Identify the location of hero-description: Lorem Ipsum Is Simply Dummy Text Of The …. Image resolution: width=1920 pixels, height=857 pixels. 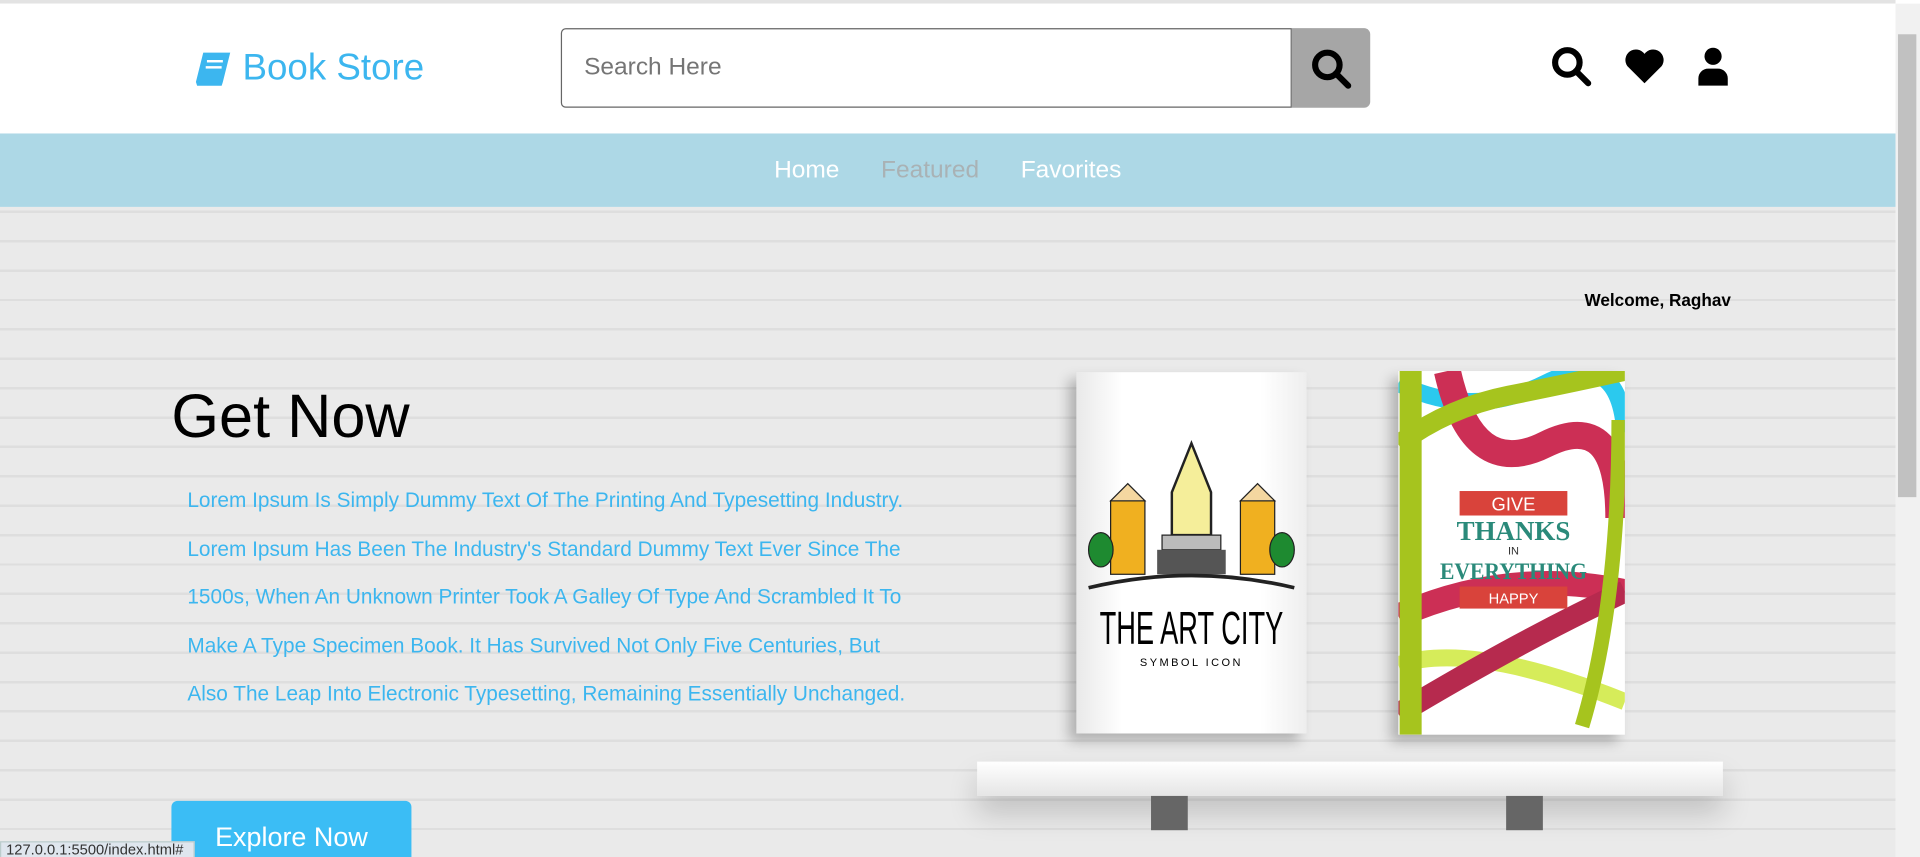
(546, 597).